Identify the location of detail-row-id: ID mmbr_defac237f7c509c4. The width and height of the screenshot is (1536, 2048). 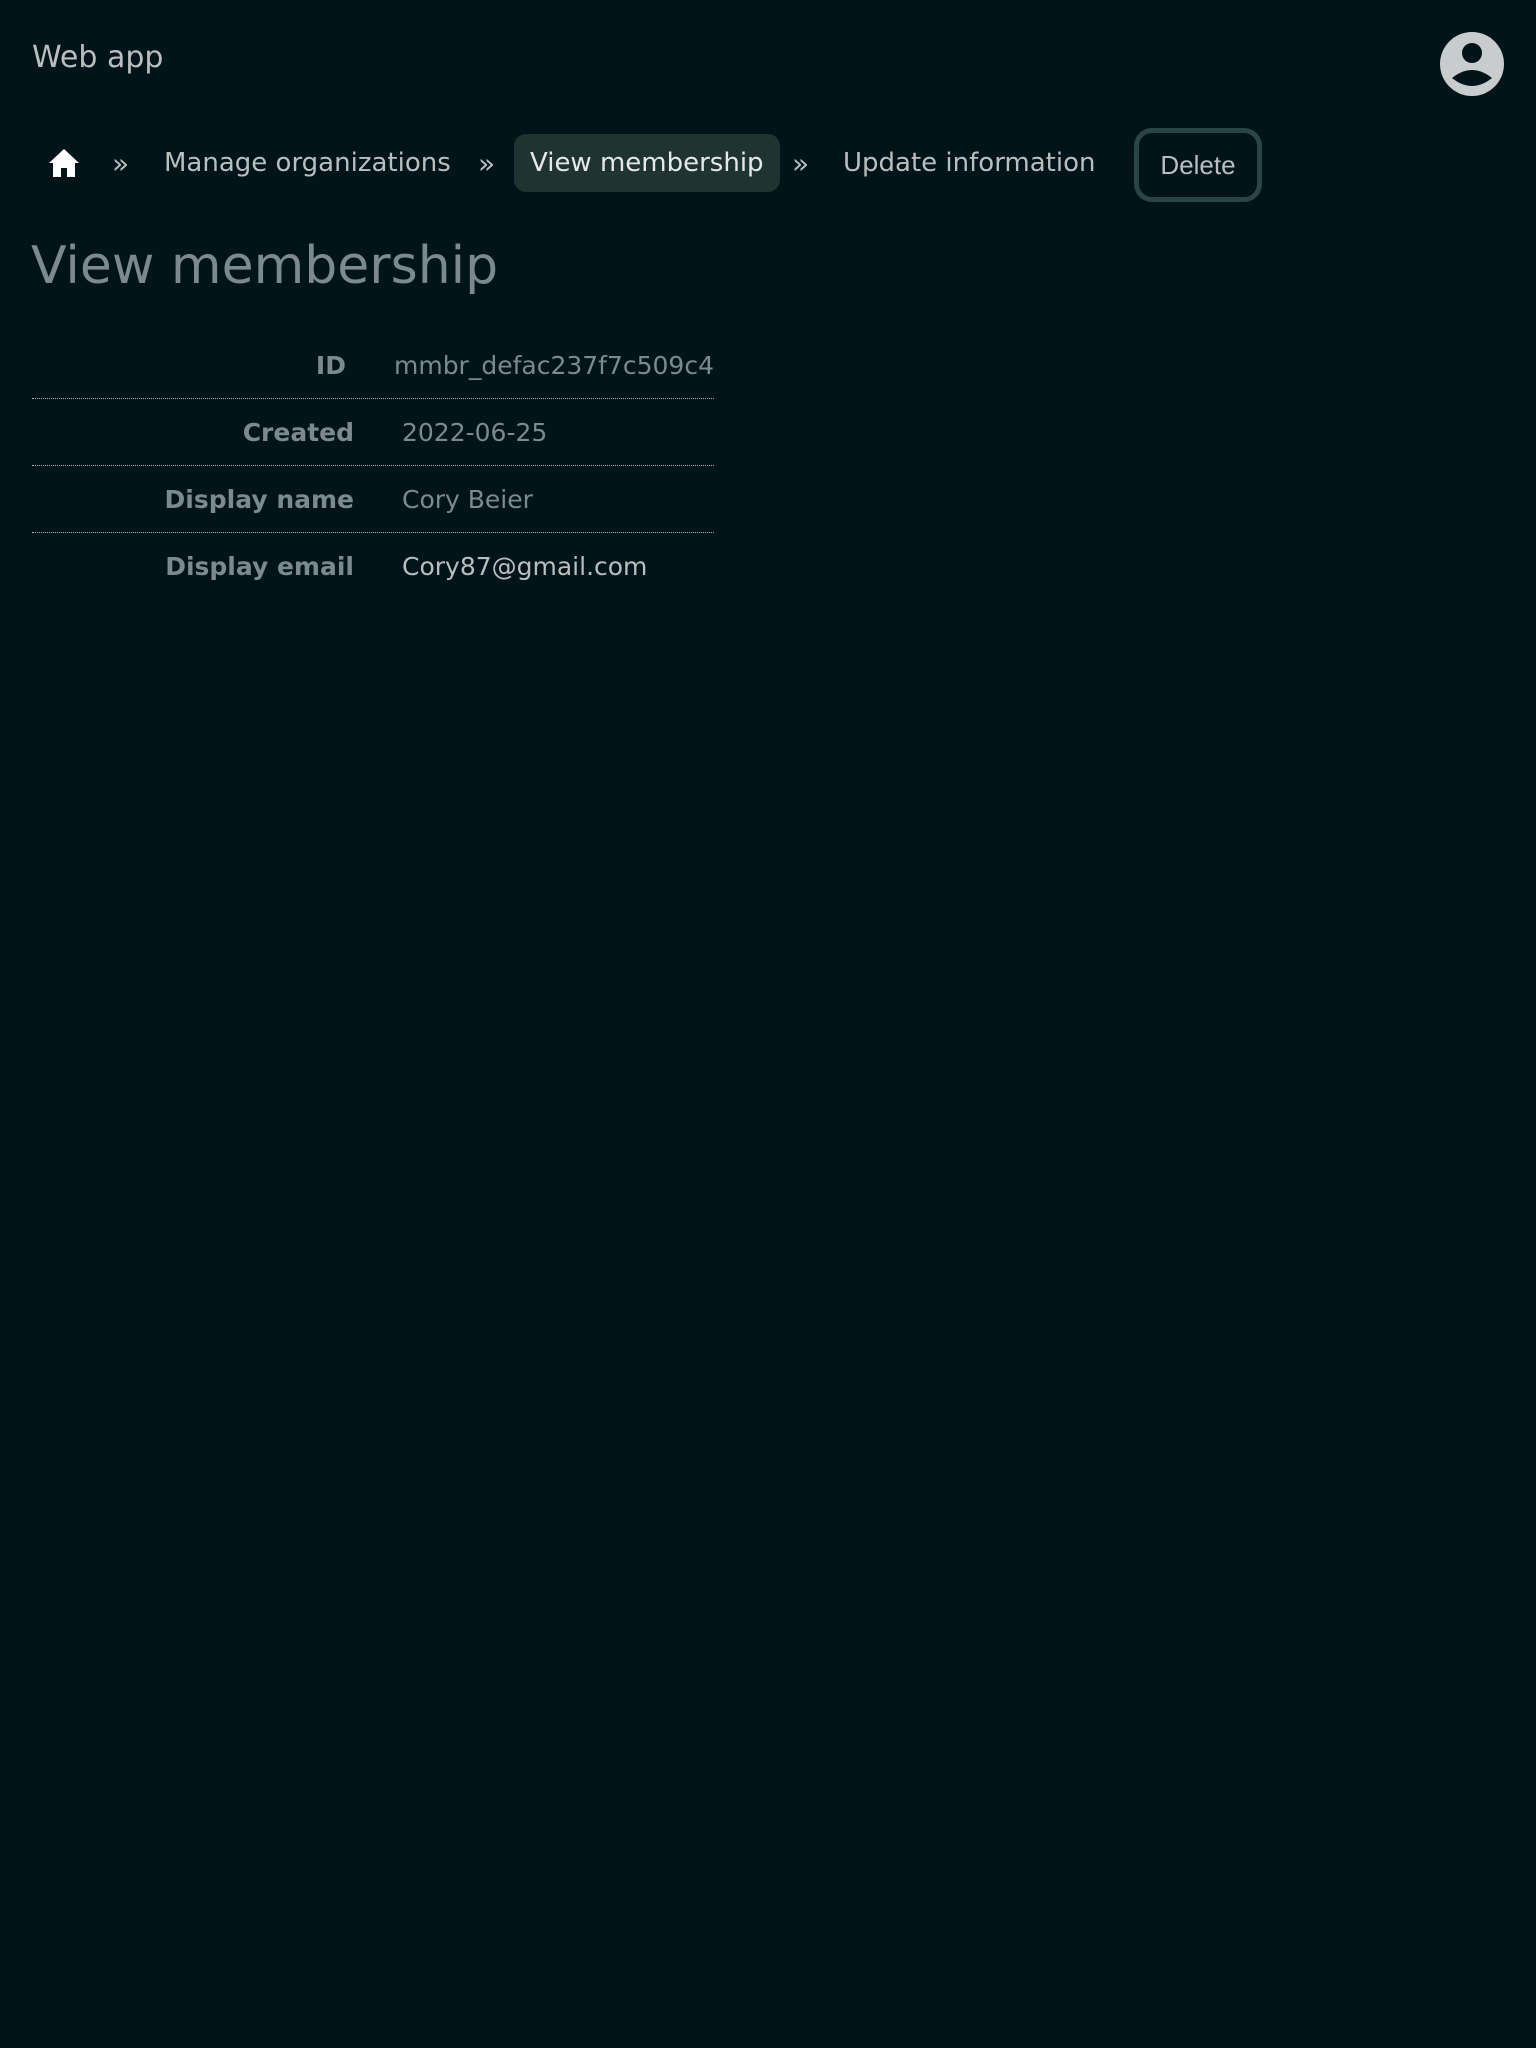
(373, 365).